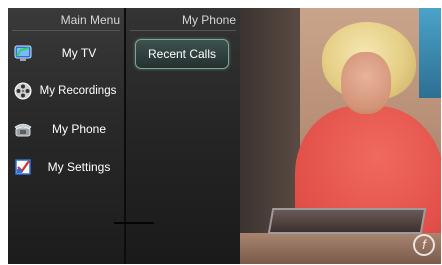 This screenshot has width=442, height=265. What do you see at coordinates (23, 91) in the screenshot?
I see `film-reel-icon` at bounding box center [23, 91].